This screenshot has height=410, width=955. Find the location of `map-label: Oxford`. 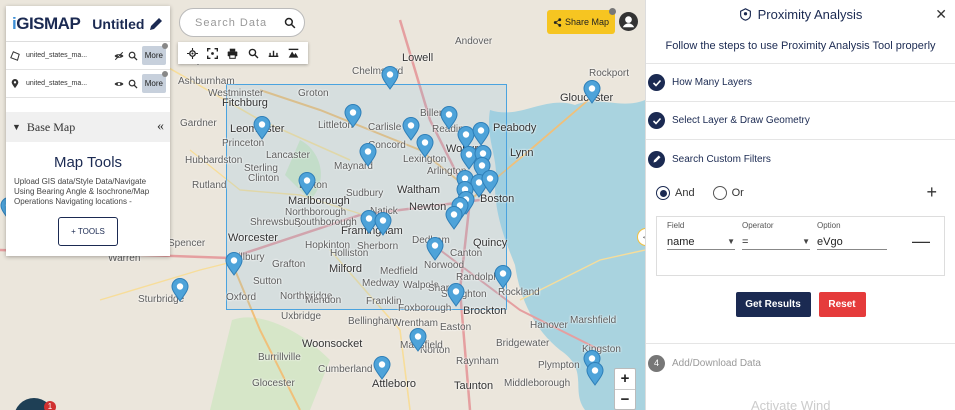

map-label: Oxford is located at coordinates (241, 297).